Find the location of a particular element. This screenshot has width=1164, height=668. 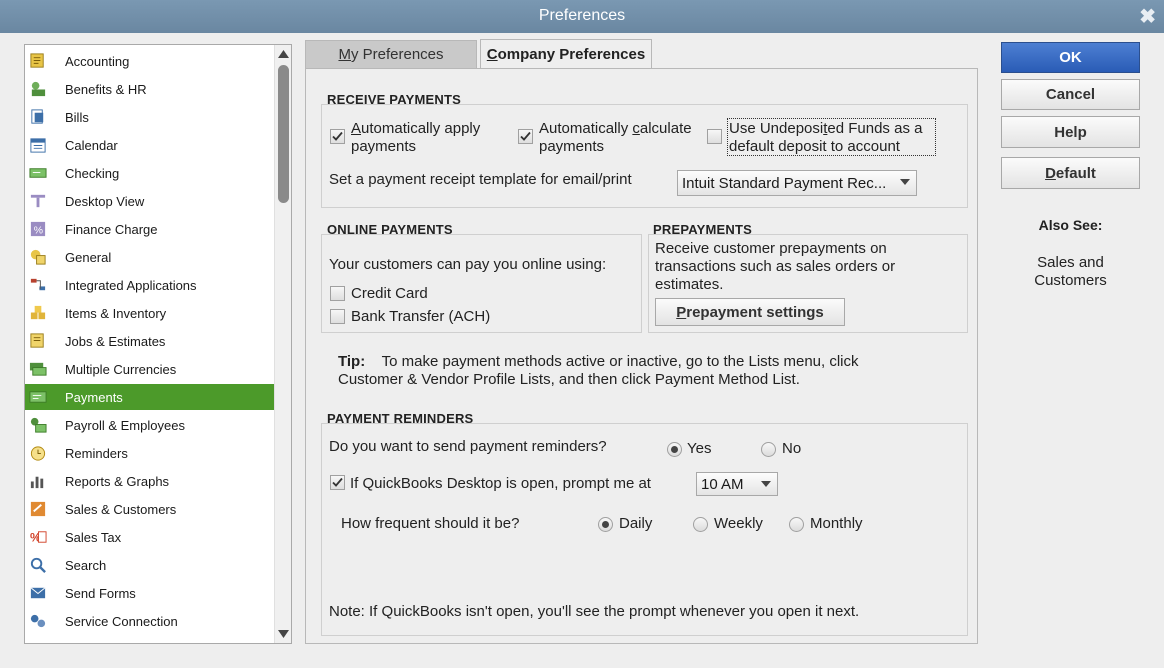

sidebar-item-reports-graphs: Reports & Graphs is located at coordinates (149, 481).